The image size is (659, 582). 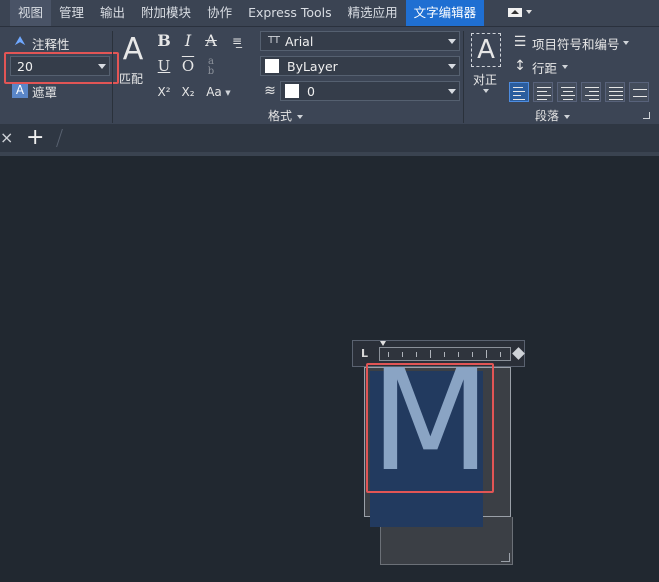 What do you see at coordinates (486, 50) in the screenshot?
I see `justify-icon: A` at bounding box center [486, 50].